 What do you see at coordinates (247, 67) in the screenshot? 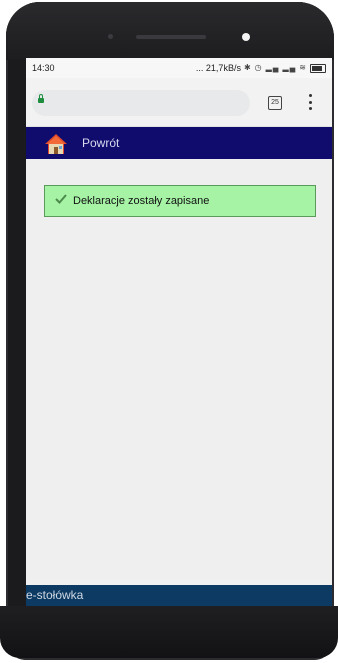
I see `bluetooth-icon: ✱` at bounding box center [247, 67].